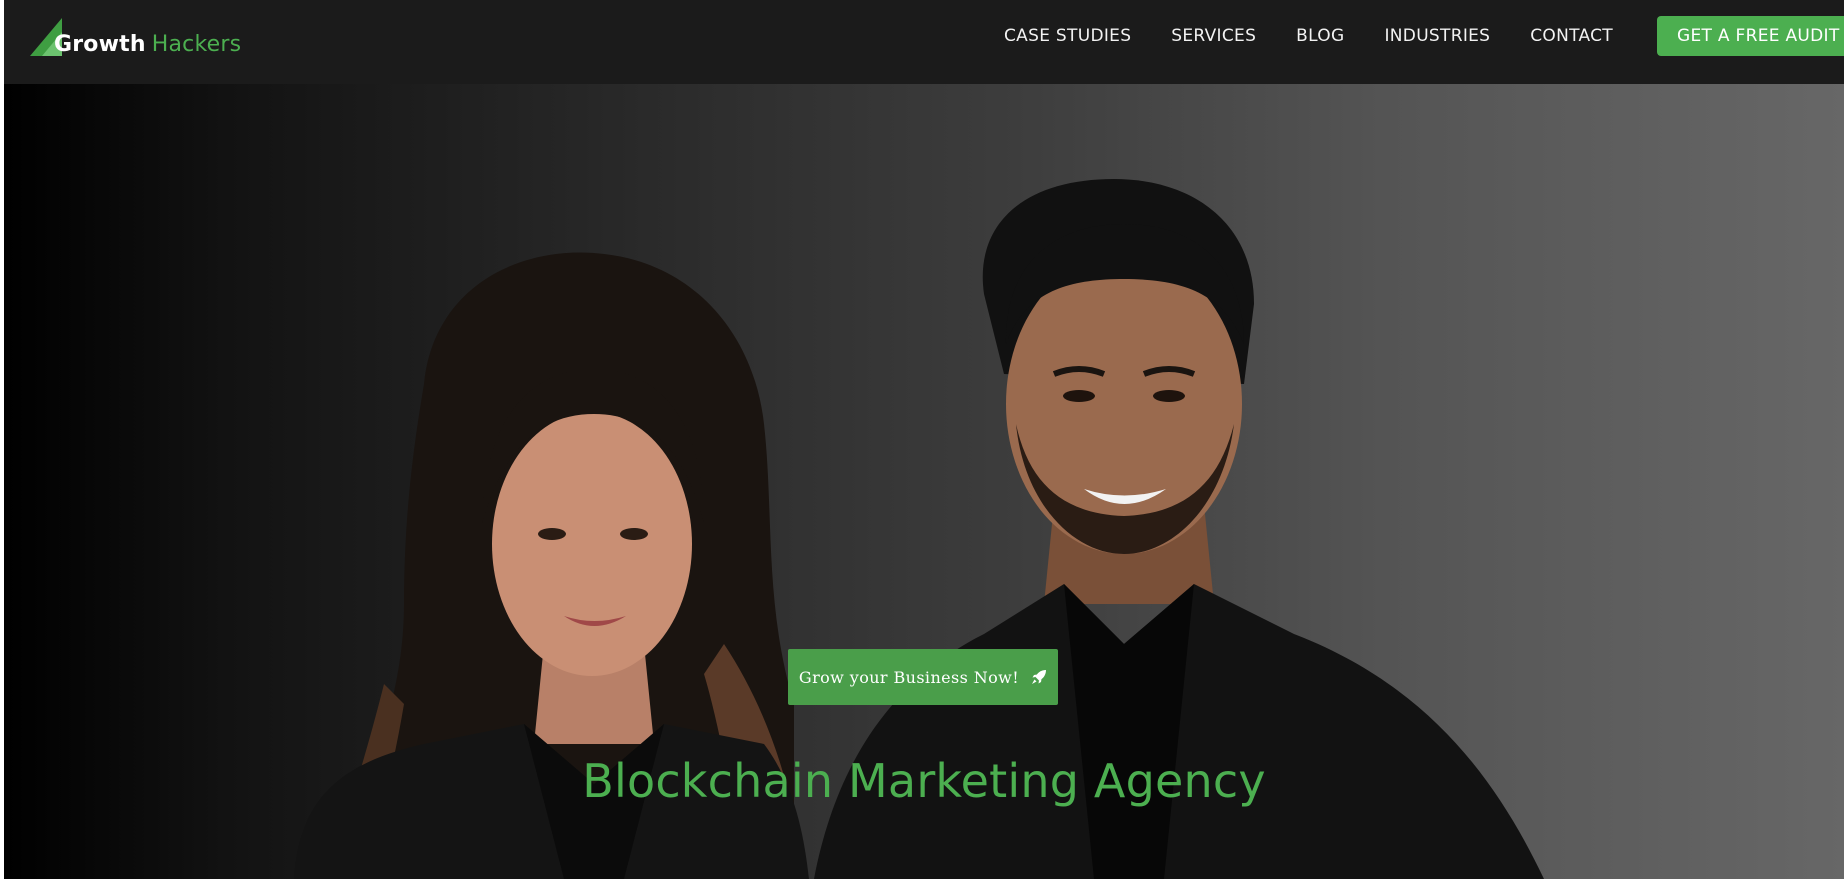 The width and height of the screenshot is (1844, 879). What do you see at coordinates (147, 44) in the screenshot?
I see `logo-text: Growth Hackers` at bounding box center [147, 44].